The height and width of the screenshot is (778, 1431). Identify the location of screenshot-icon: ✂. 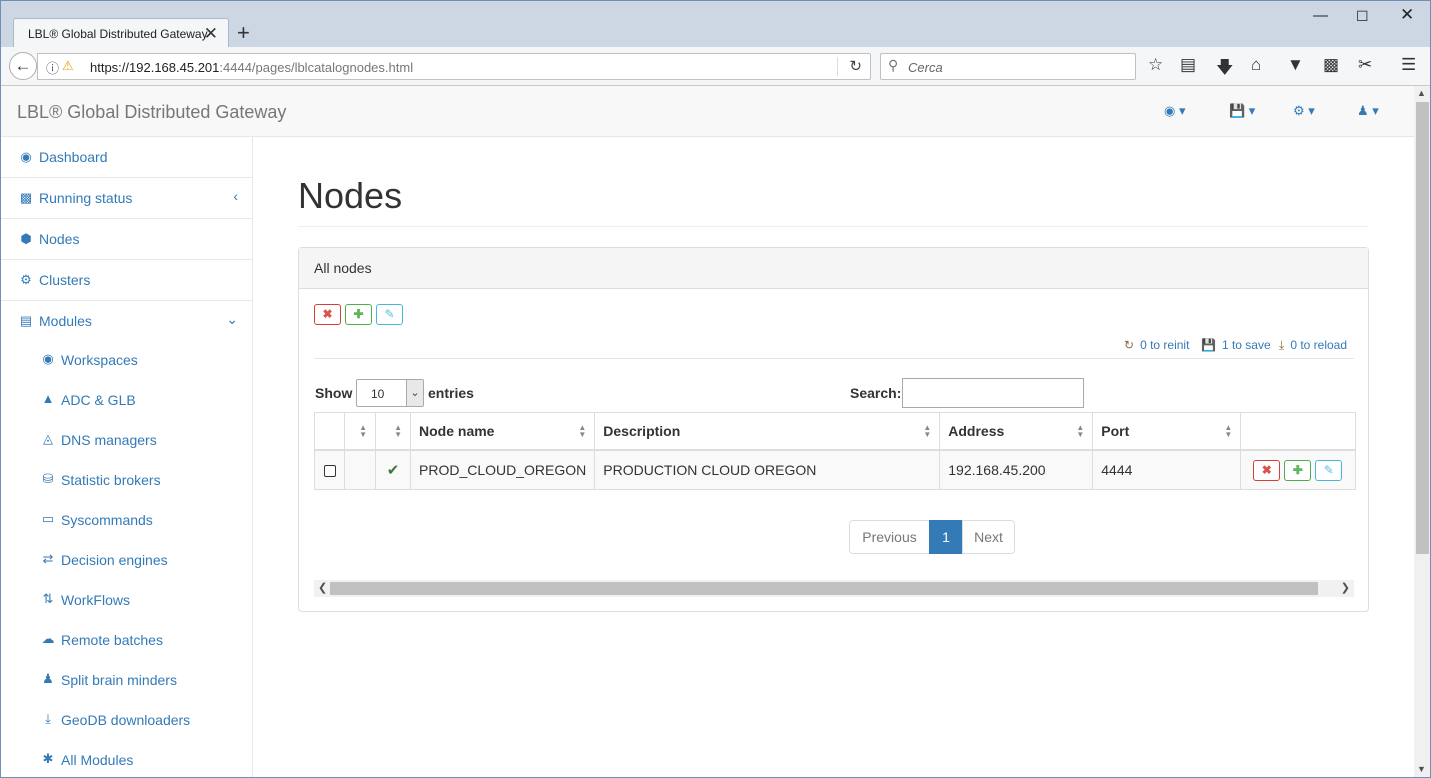
(1365, 65).